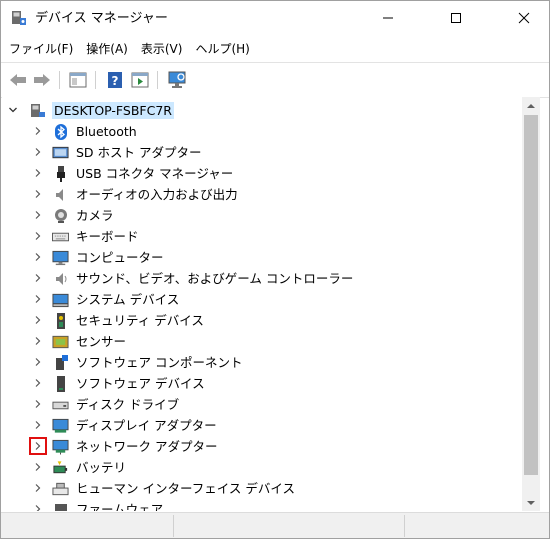  I want to click on vertical-scrollbar, so click(531, 304).